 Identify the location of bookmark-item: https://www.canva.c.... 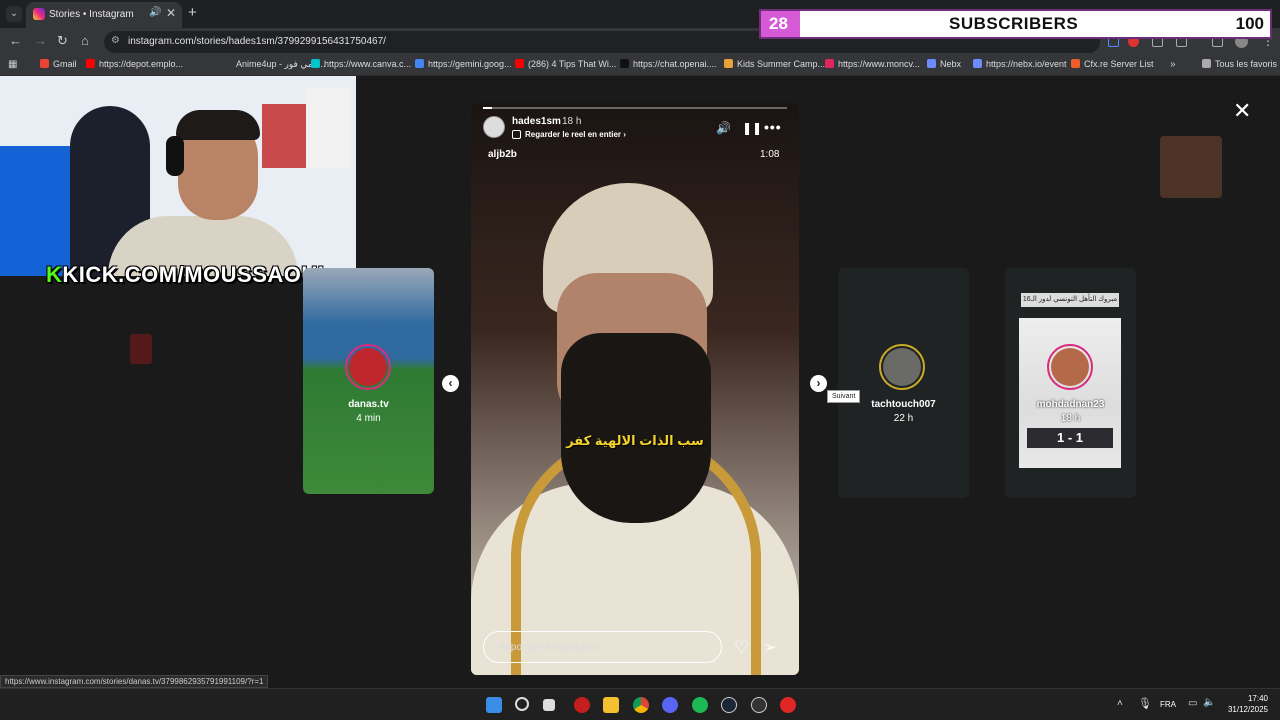
(361, 66).